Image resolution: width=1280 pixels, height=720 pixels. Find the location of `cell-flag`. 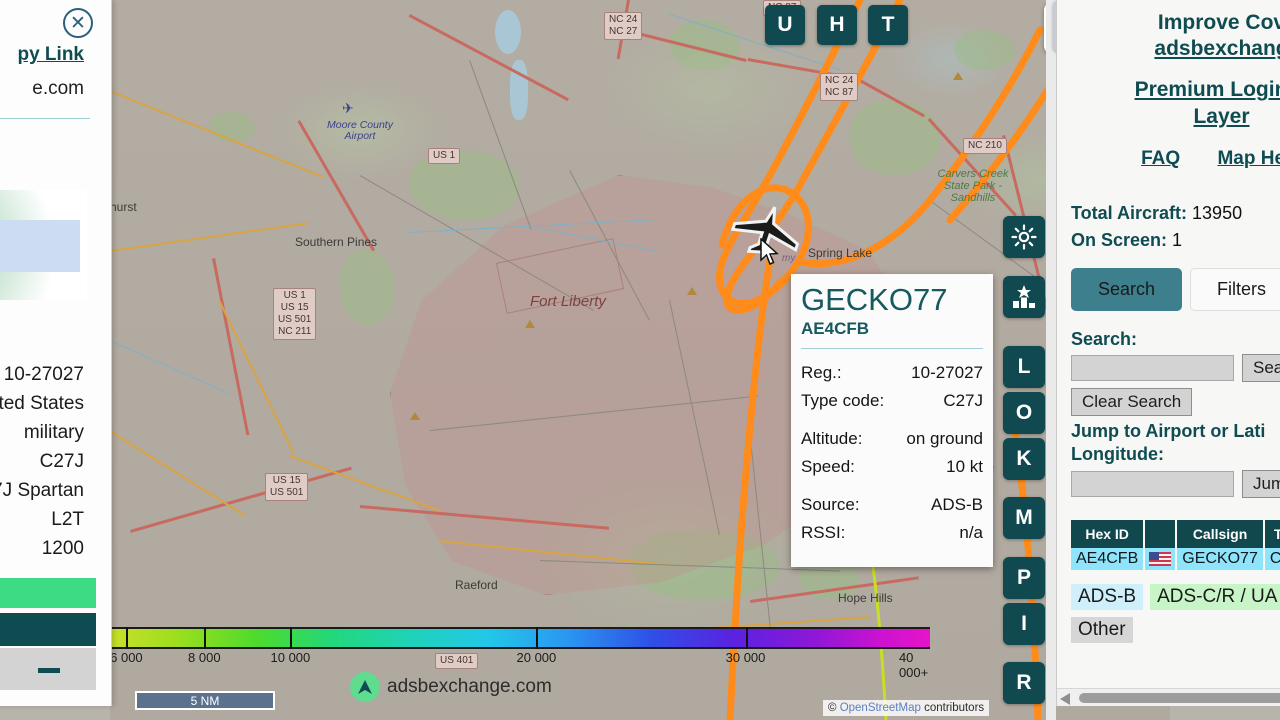

cell-flag is located at coordinates (1161, 559).